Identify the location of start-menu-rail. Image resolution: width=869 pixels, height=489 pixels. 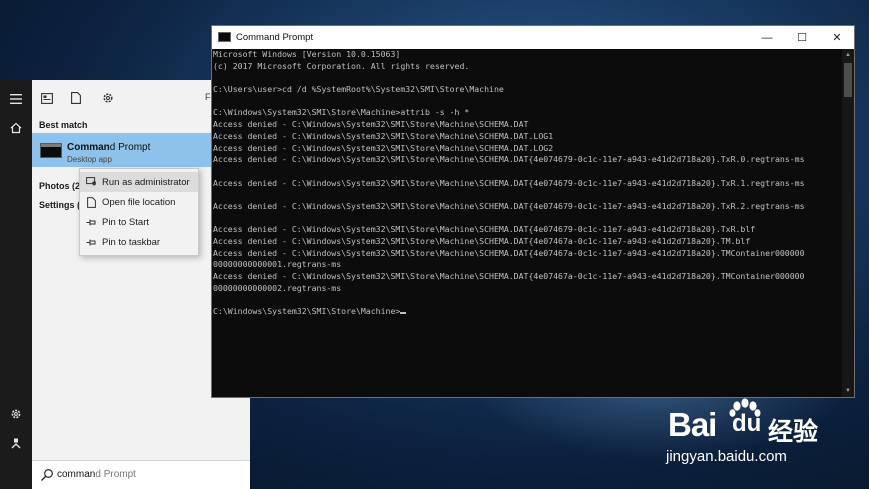
(16, 284).